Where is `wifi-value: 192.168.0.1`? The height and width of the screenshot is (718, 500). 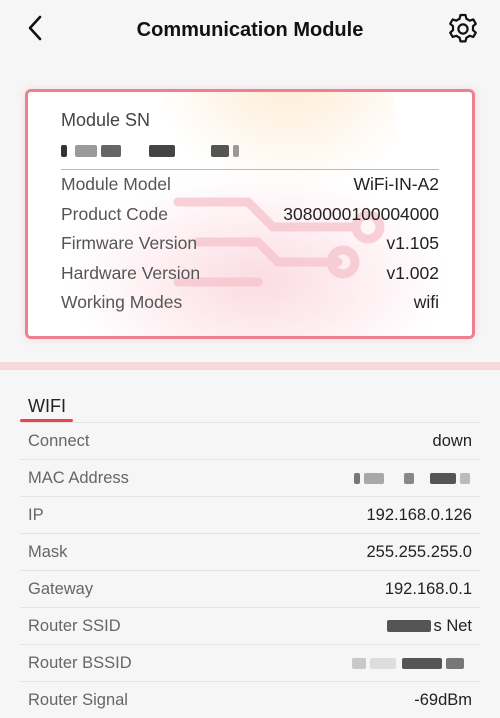
wifi-value: 192.168.0.1 is located at coordinates (428, 588).